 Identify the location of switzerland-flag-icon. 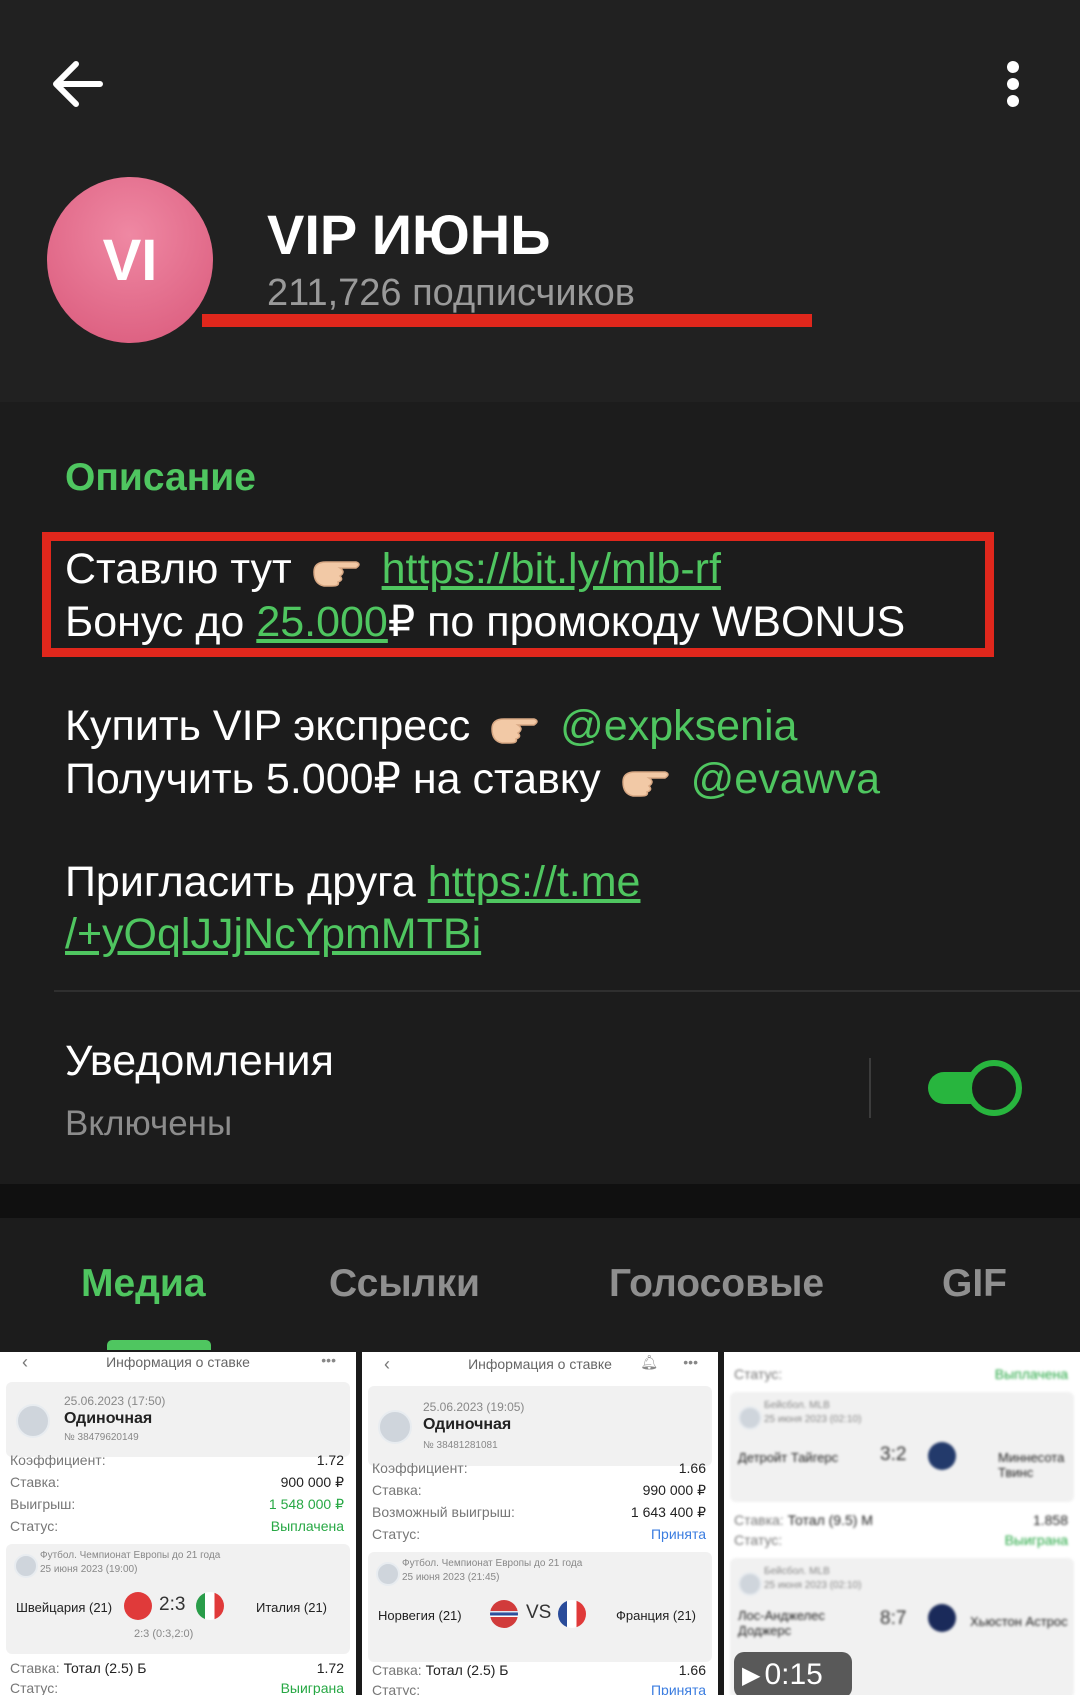
(138, 1606).